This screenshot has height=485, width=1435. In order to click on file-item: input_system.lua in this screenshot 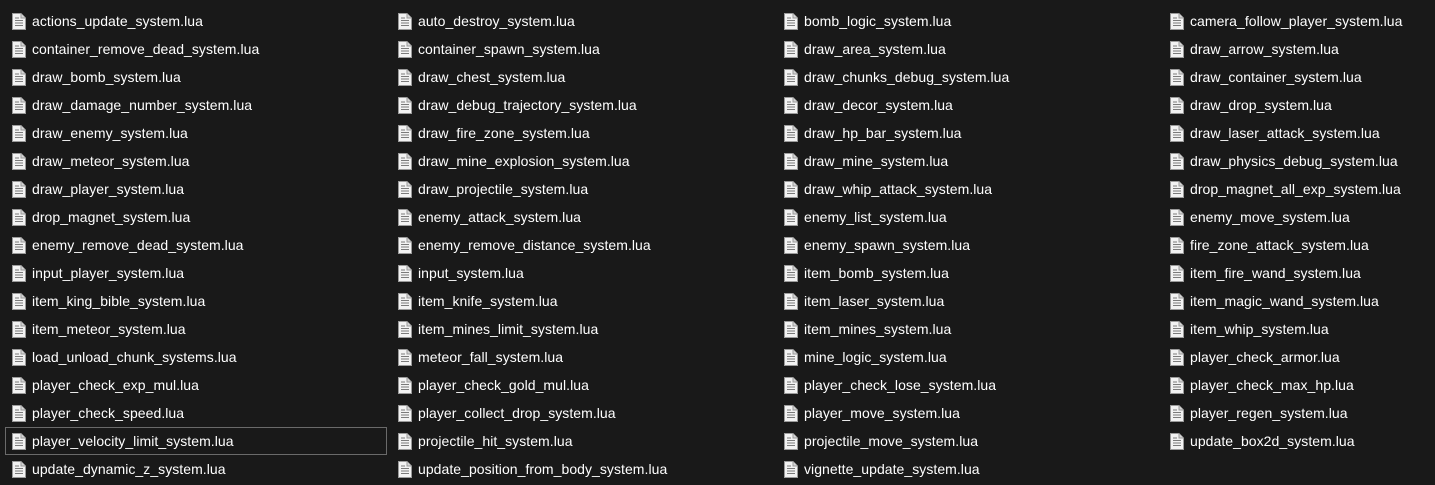, I will do `click(579, 273)`.